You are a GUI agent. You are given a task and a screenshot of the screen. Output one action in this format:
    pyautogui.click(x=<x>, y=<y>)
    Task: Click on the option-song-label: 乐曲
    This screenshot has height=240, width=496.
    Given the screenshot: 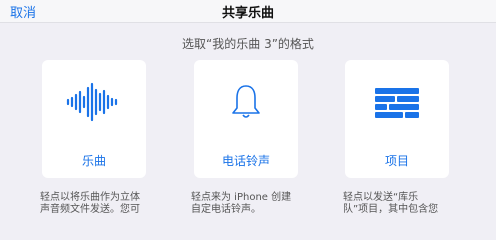 What is the action you would take?
    pyautogui.click(x=93, y=161)
    